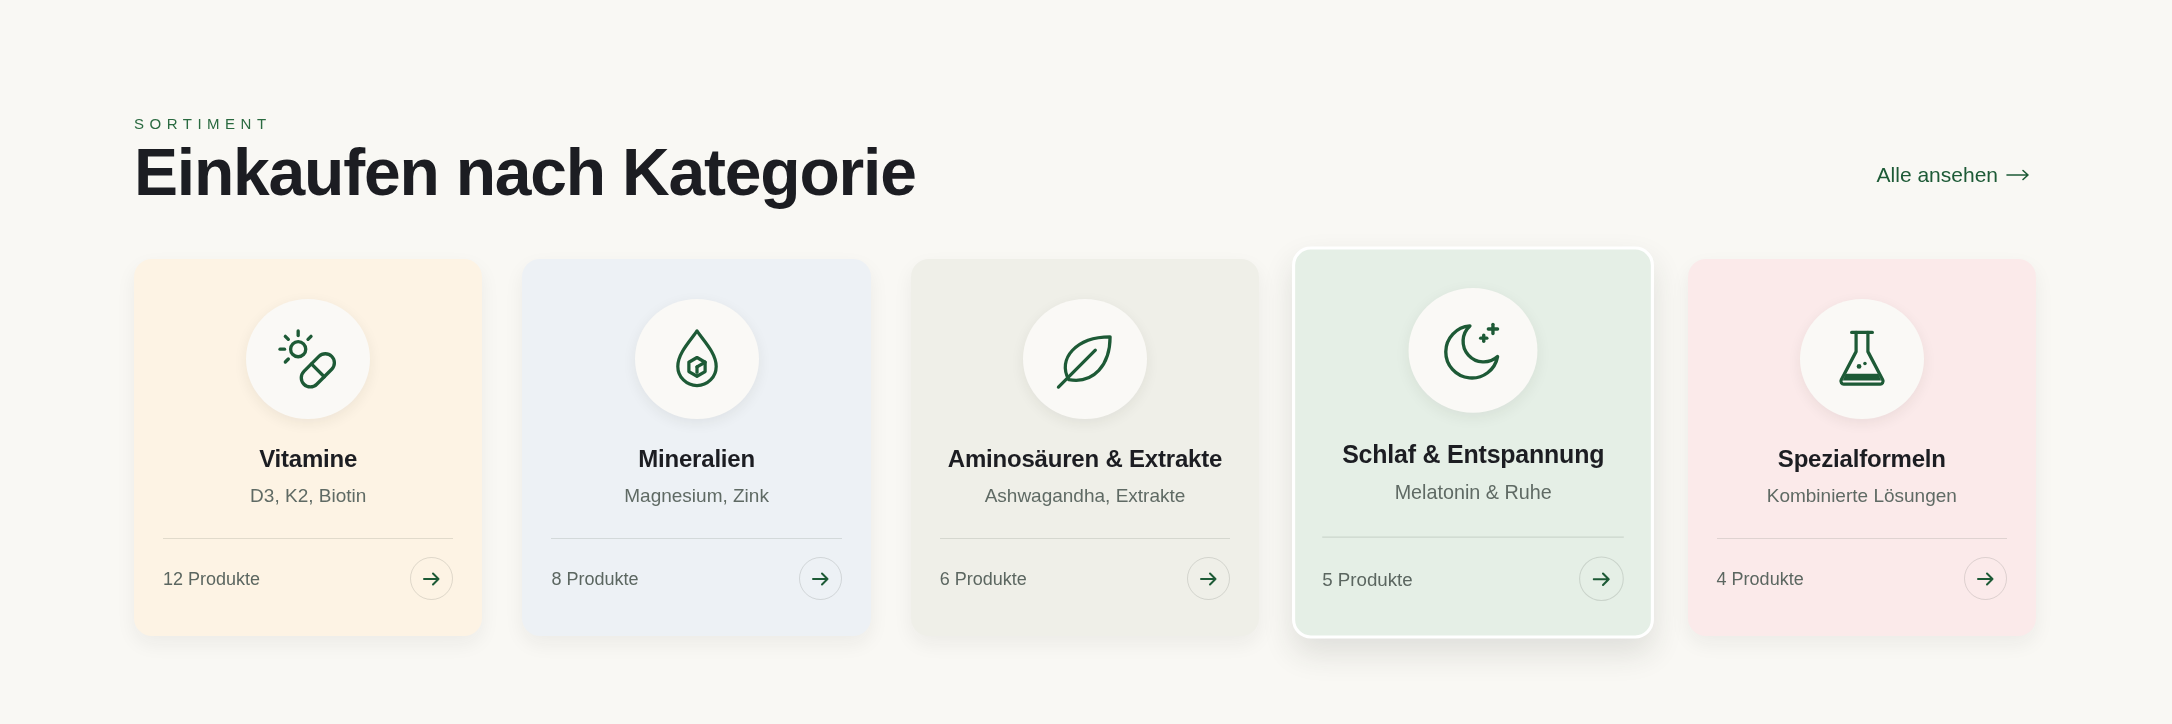 The image size is (2172, 724). What do you see at coordinates (1085, 459) in the screenshot?
I see `category-title: Aminosäuren & Extrakte` at bounding box center [1085, 459].